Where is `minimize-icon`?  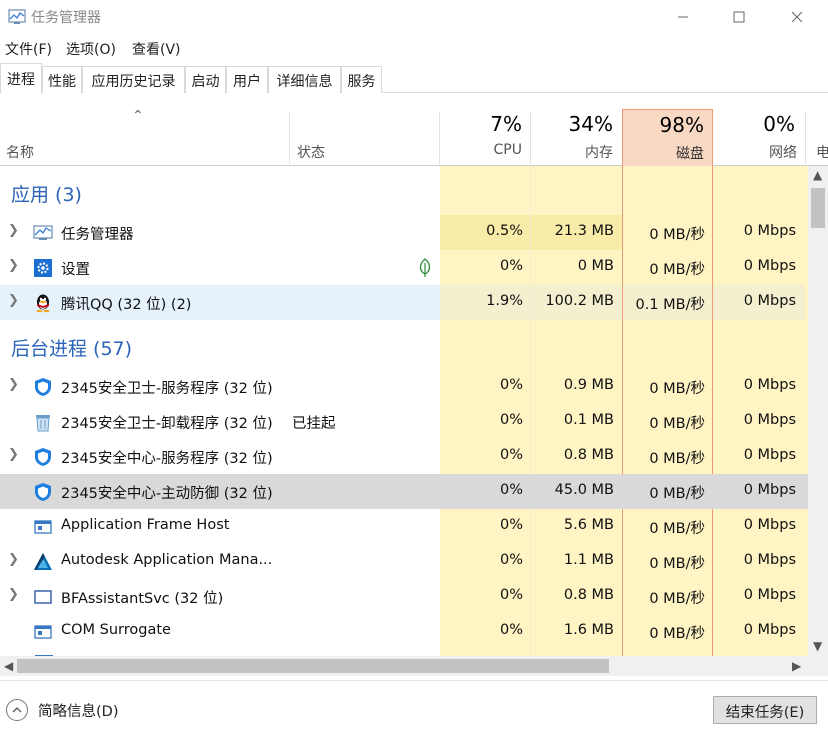
minimize-icon is located at coordinates (683, 17).